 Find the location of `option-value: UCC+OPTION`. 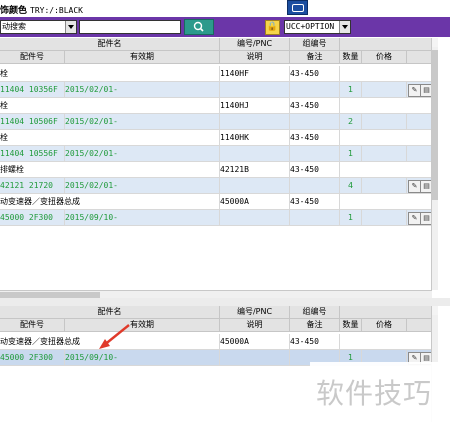

option-value: UCC+OPTION is located at coordinates (310, 26).